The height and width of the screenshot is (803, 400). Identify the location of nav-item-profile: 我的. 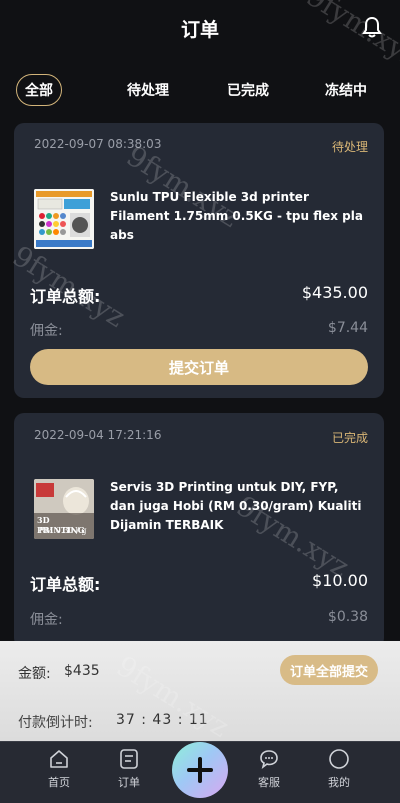
(339, 769).